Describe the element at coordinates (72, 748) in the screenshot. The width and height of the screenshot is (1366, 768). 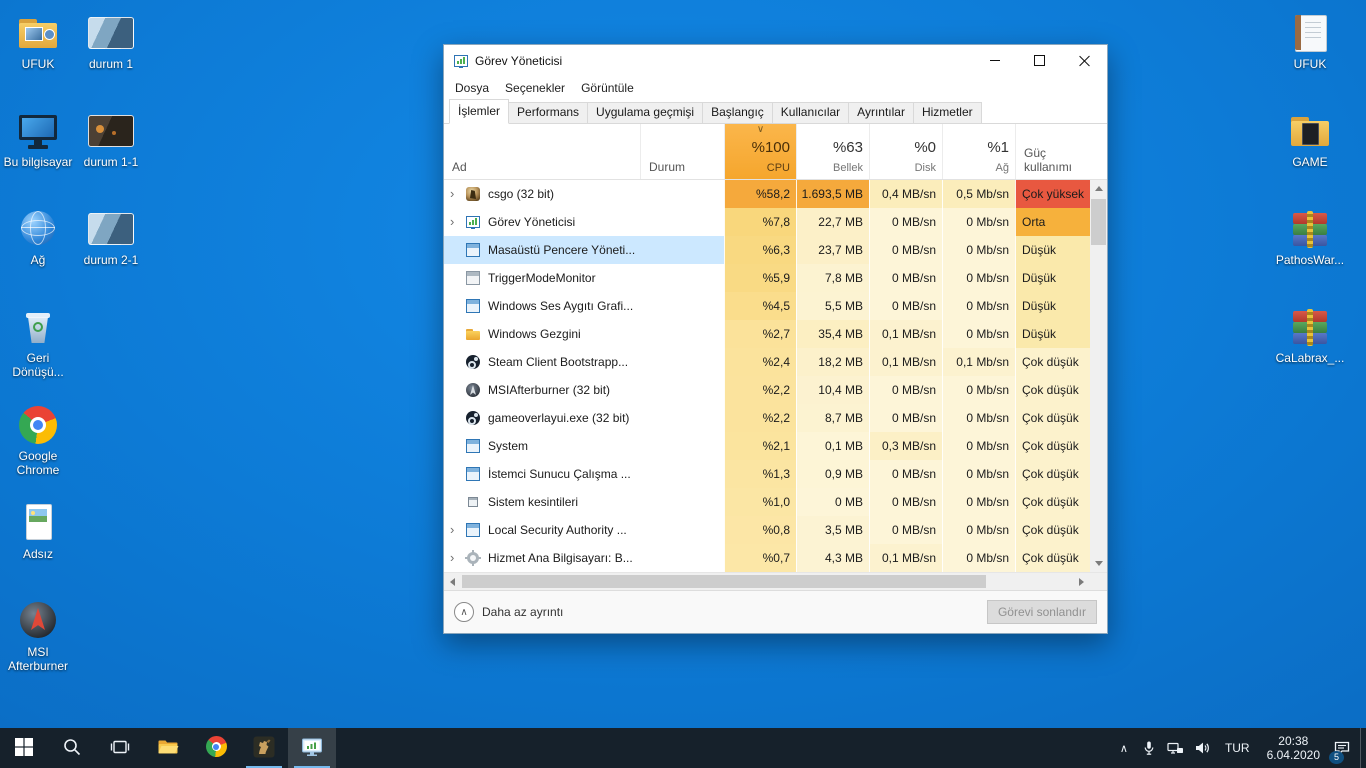
I see `search-button` at that location.